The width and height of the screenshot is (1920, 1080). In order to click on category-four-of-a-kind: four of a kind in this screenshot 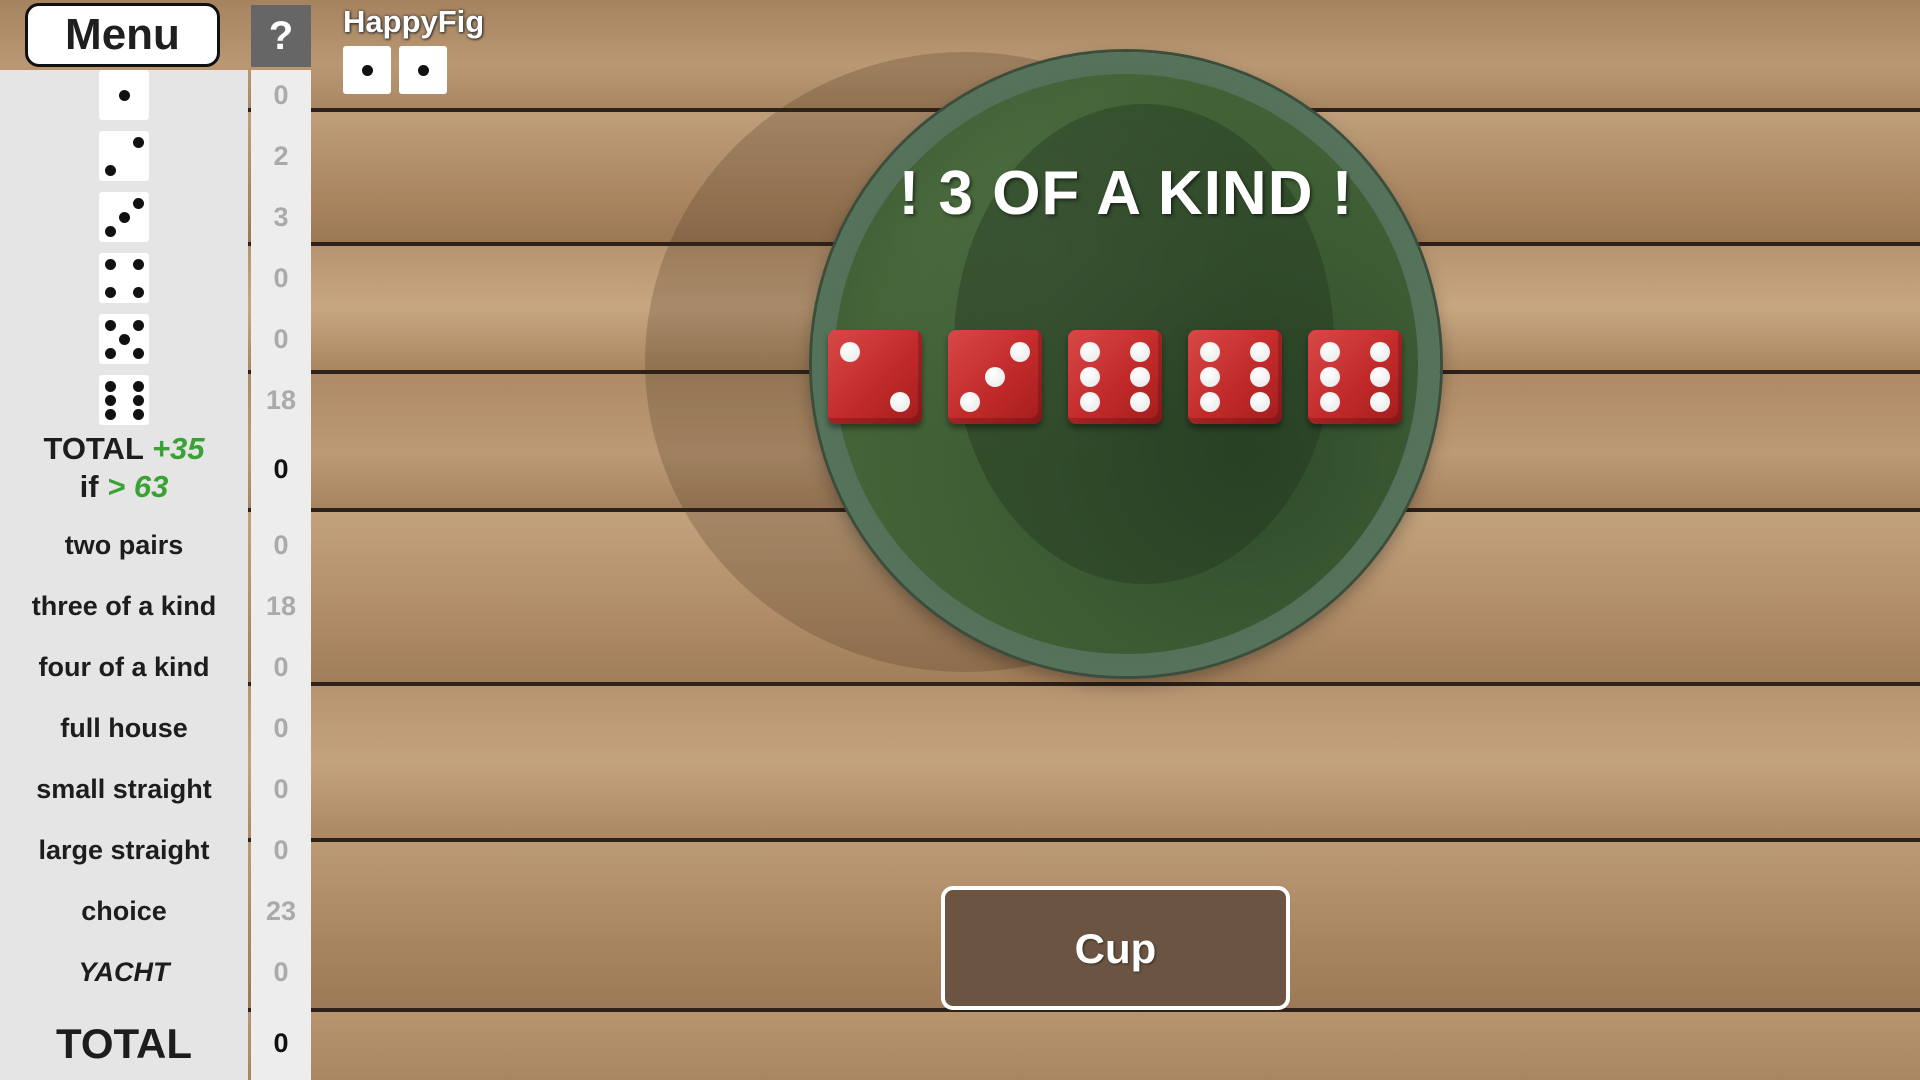, I will do `click(124, 667)`.